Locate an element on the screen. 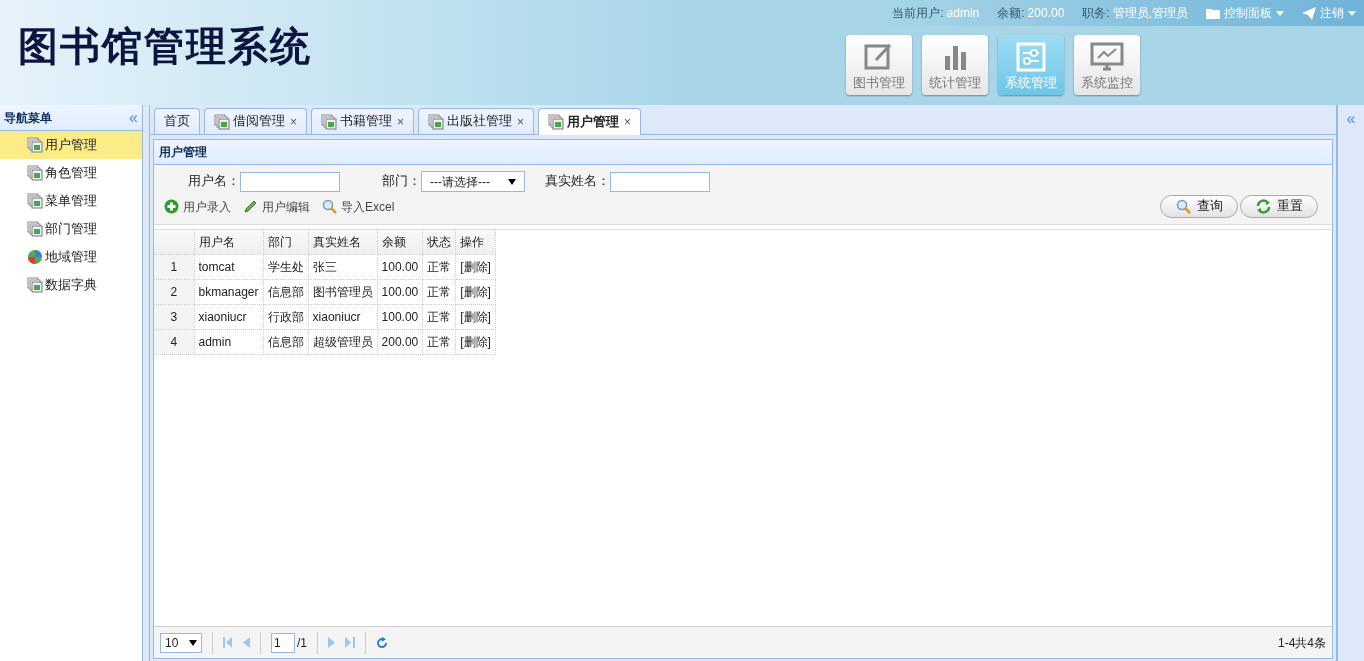 This screenshot has width=1364, height=661. table-cell: 行政部 is located at coordinates (286, 316).